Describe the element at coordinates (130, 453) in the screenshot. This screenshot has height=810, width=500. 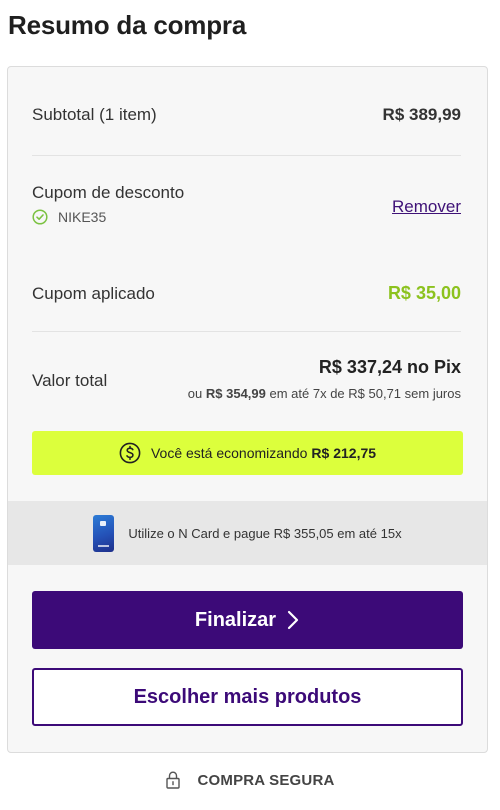
I see `dollar-circle-icon` at that location.